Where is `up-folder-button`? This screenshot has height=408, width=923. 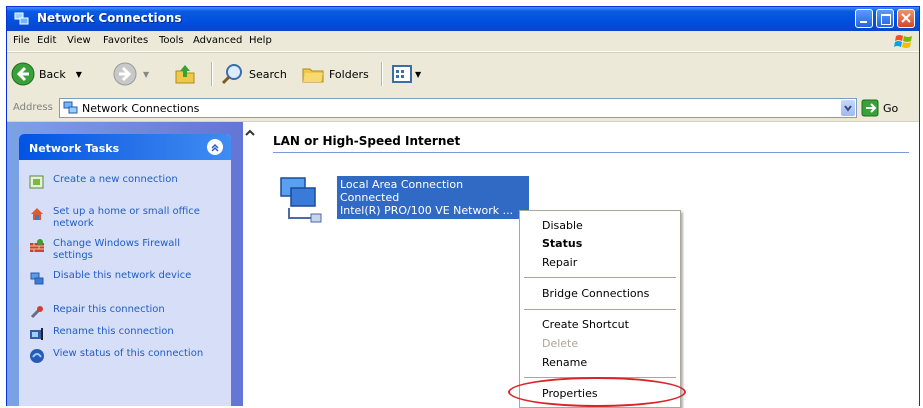
up-folder-button is located at coordinates (185, 74).